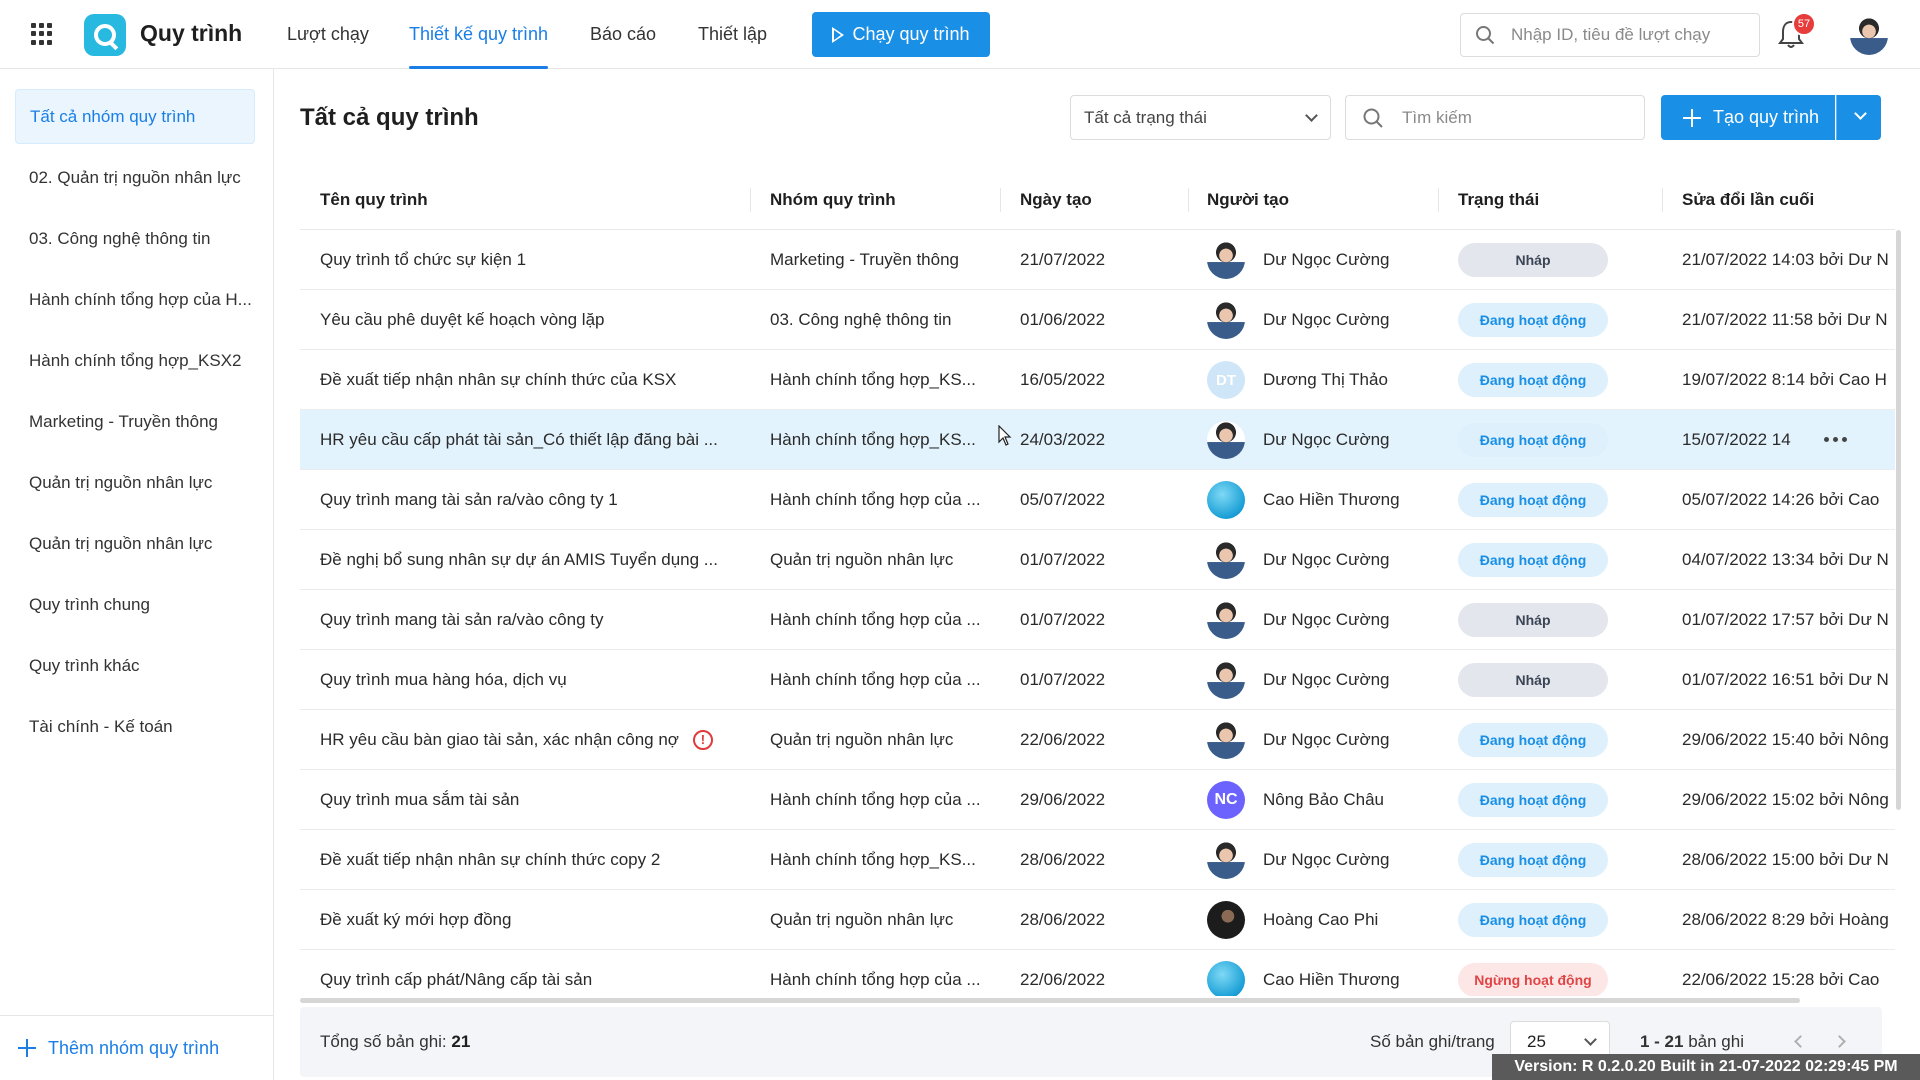  Describe the element at coordinates (1495, 117) in the screenshot. I see `process-search-input: Tìm kiếm` at that location.